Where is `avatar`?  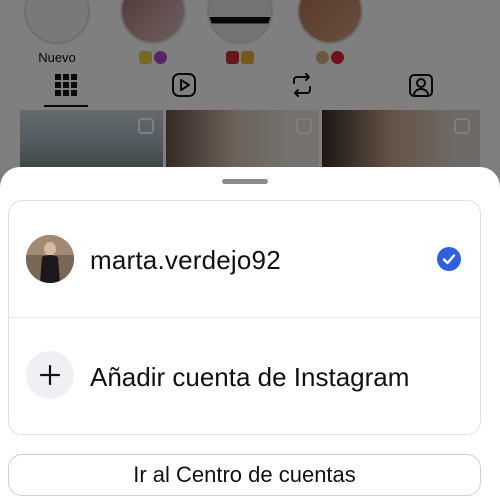
avatar is located at coordinates (50, 259).